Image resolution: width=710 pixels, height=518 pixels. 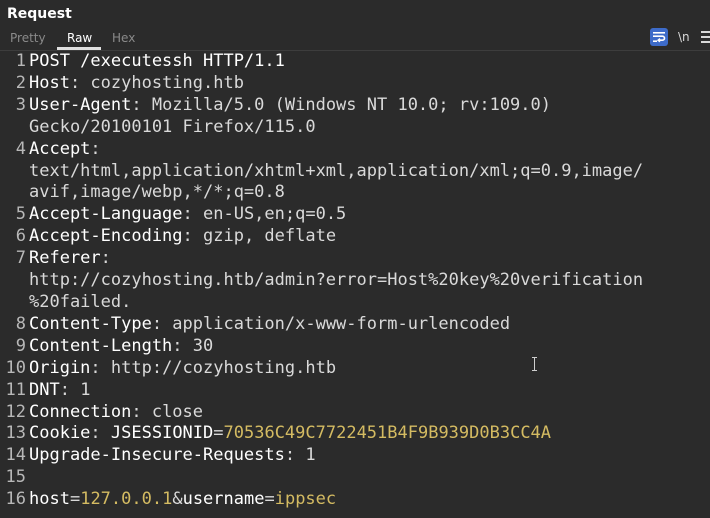 What do you see at coordinates (20, 61) in the screenshot?
I see `line-number: 1` at bounding box center [20, 61].